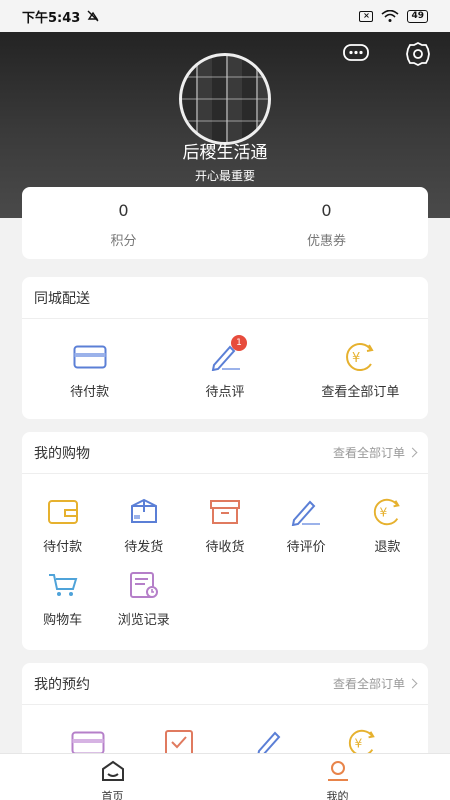 Image resolution: width=450 pixels, height=800 pixels. I want to click on status-bar: 下午5:43 × 49, so click(225, 16).